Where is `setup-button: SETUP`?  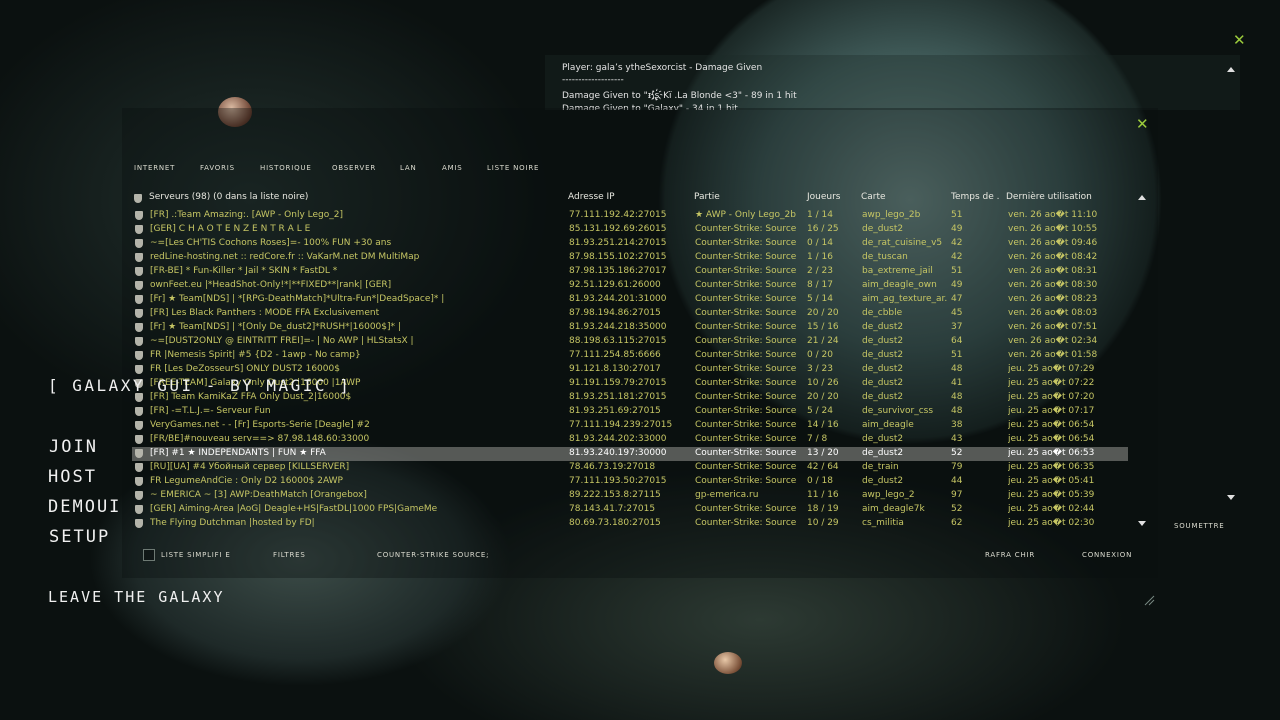 setup-button: SETUP is located at coordinates (79, 537).